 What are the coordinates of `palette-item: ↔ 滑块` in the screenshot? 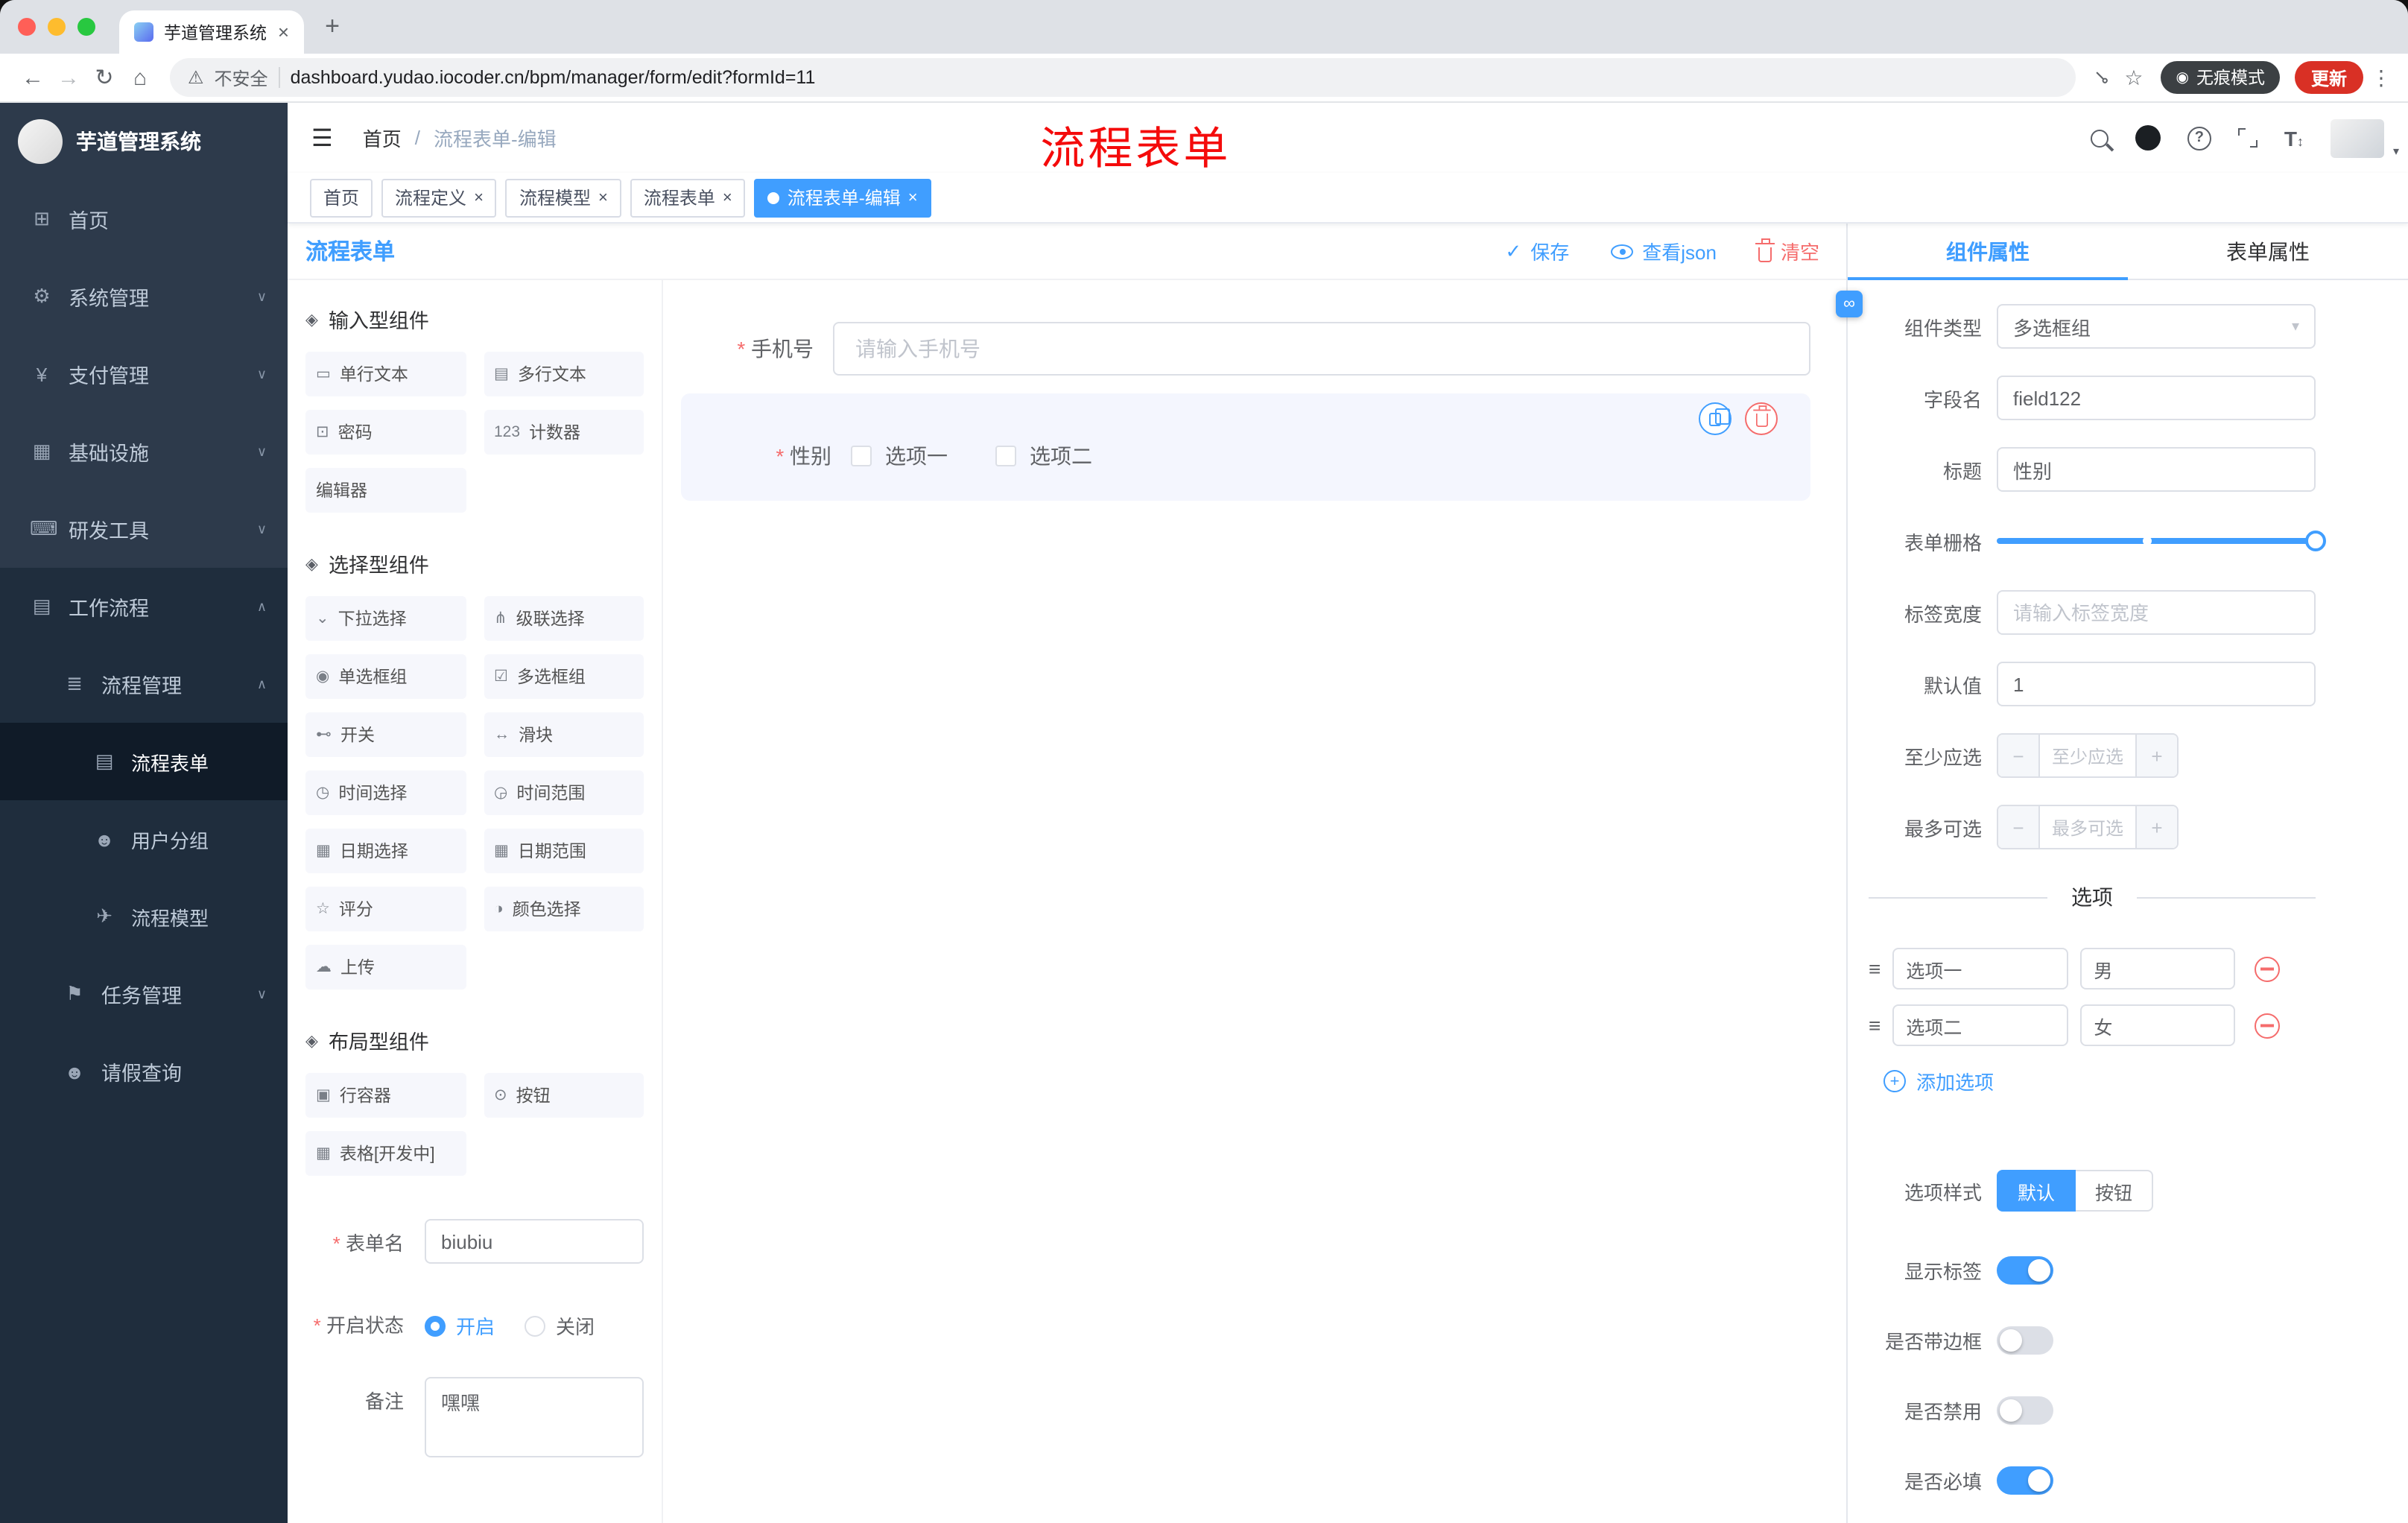 It's located at (564, 735).